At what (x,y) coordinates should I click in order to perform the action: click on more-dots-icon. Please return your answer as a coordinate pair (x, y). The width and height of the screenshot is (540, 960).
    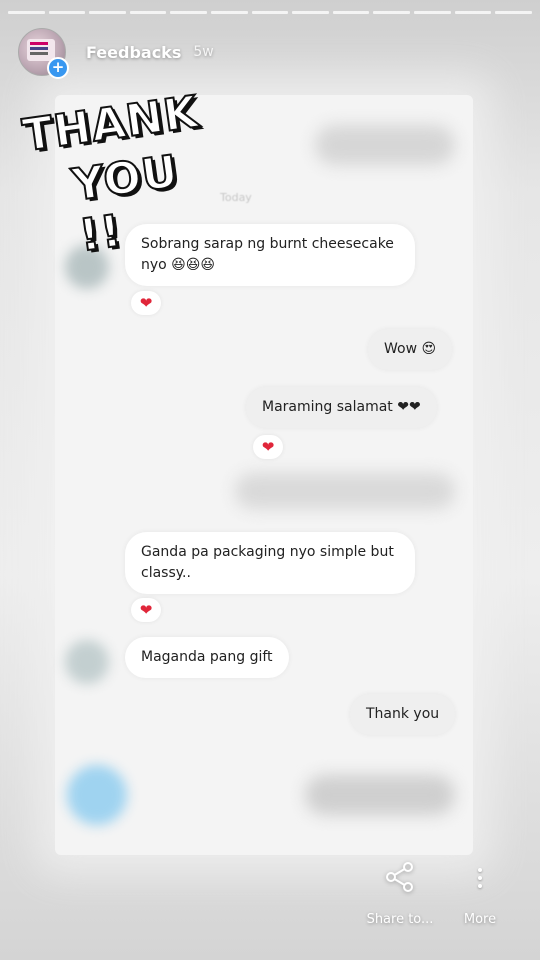
    Looking at the image, I should click on (480, 879).